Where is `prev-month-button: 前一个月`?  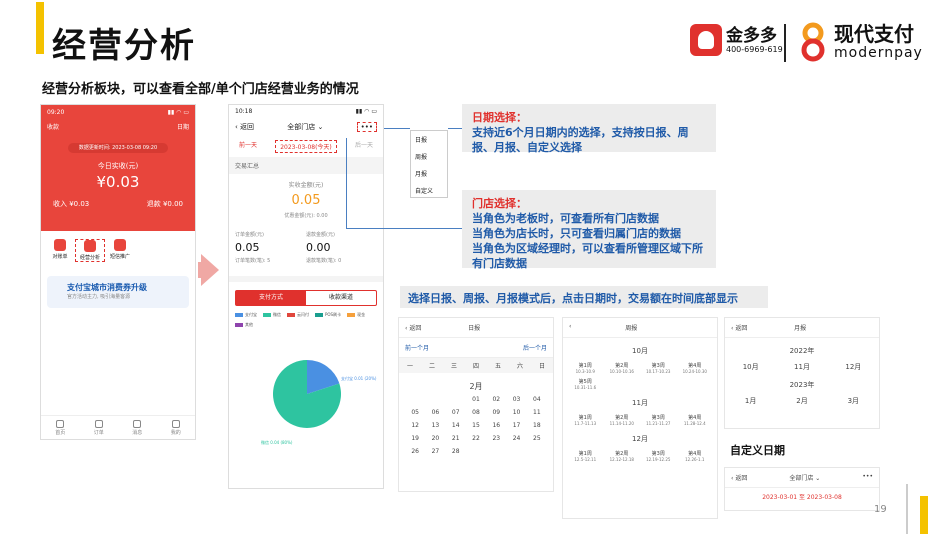 prev-month-button: 前一个月 is located at coordinates (417, 347).